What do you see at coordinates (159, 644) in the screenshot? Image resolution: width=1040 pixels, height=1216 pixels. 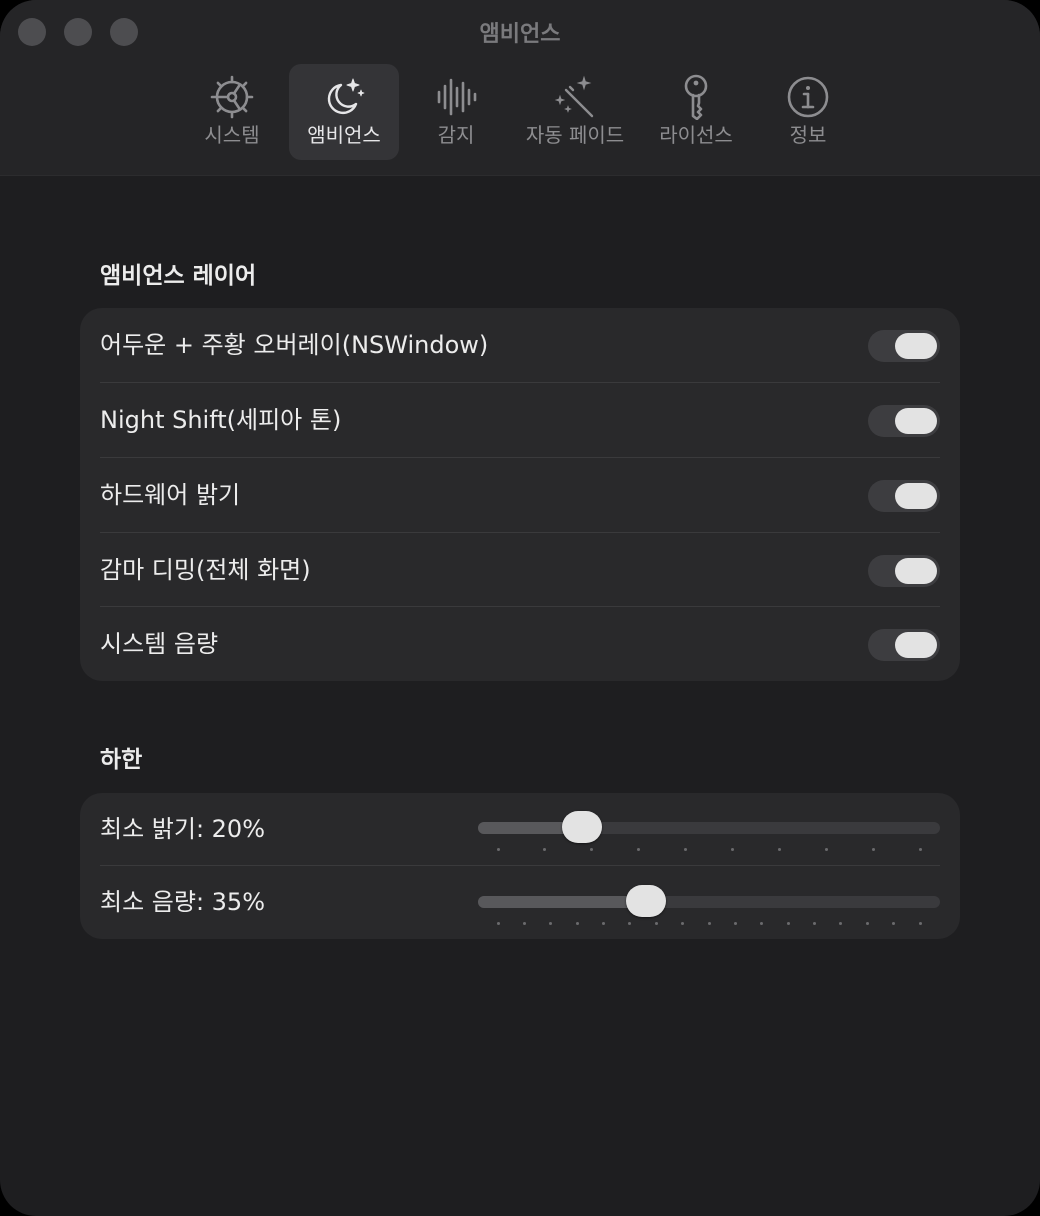 I see `layer-label: 시스템 음량` at bounding box center [159, 644].